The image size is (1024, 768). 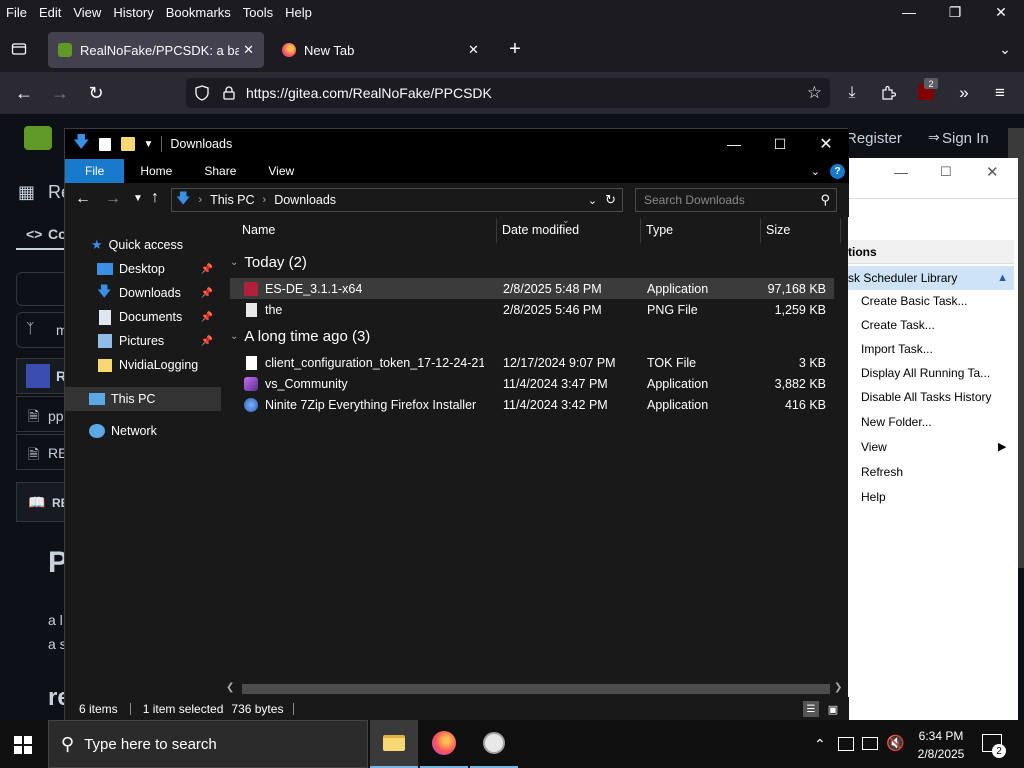 What do you see at coordinates (281, 171) in the screenshot?
I see `ribbon-tab-view: View` at bounding box center [281, 171].